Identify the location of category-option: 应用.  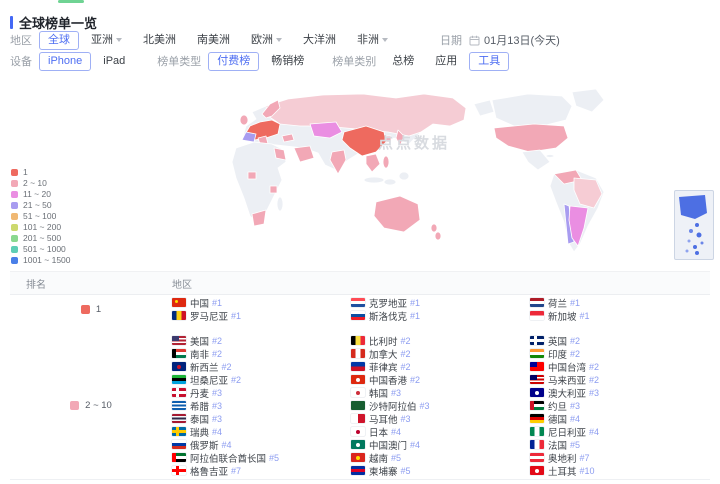
(446, 61).